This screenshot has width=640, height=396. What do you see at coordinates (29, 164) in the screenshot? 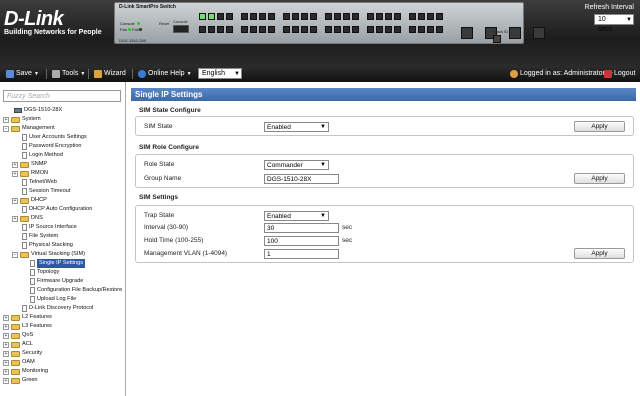
I see `tree-item-snmp: + SNMP` at bounding box center [29, 164].